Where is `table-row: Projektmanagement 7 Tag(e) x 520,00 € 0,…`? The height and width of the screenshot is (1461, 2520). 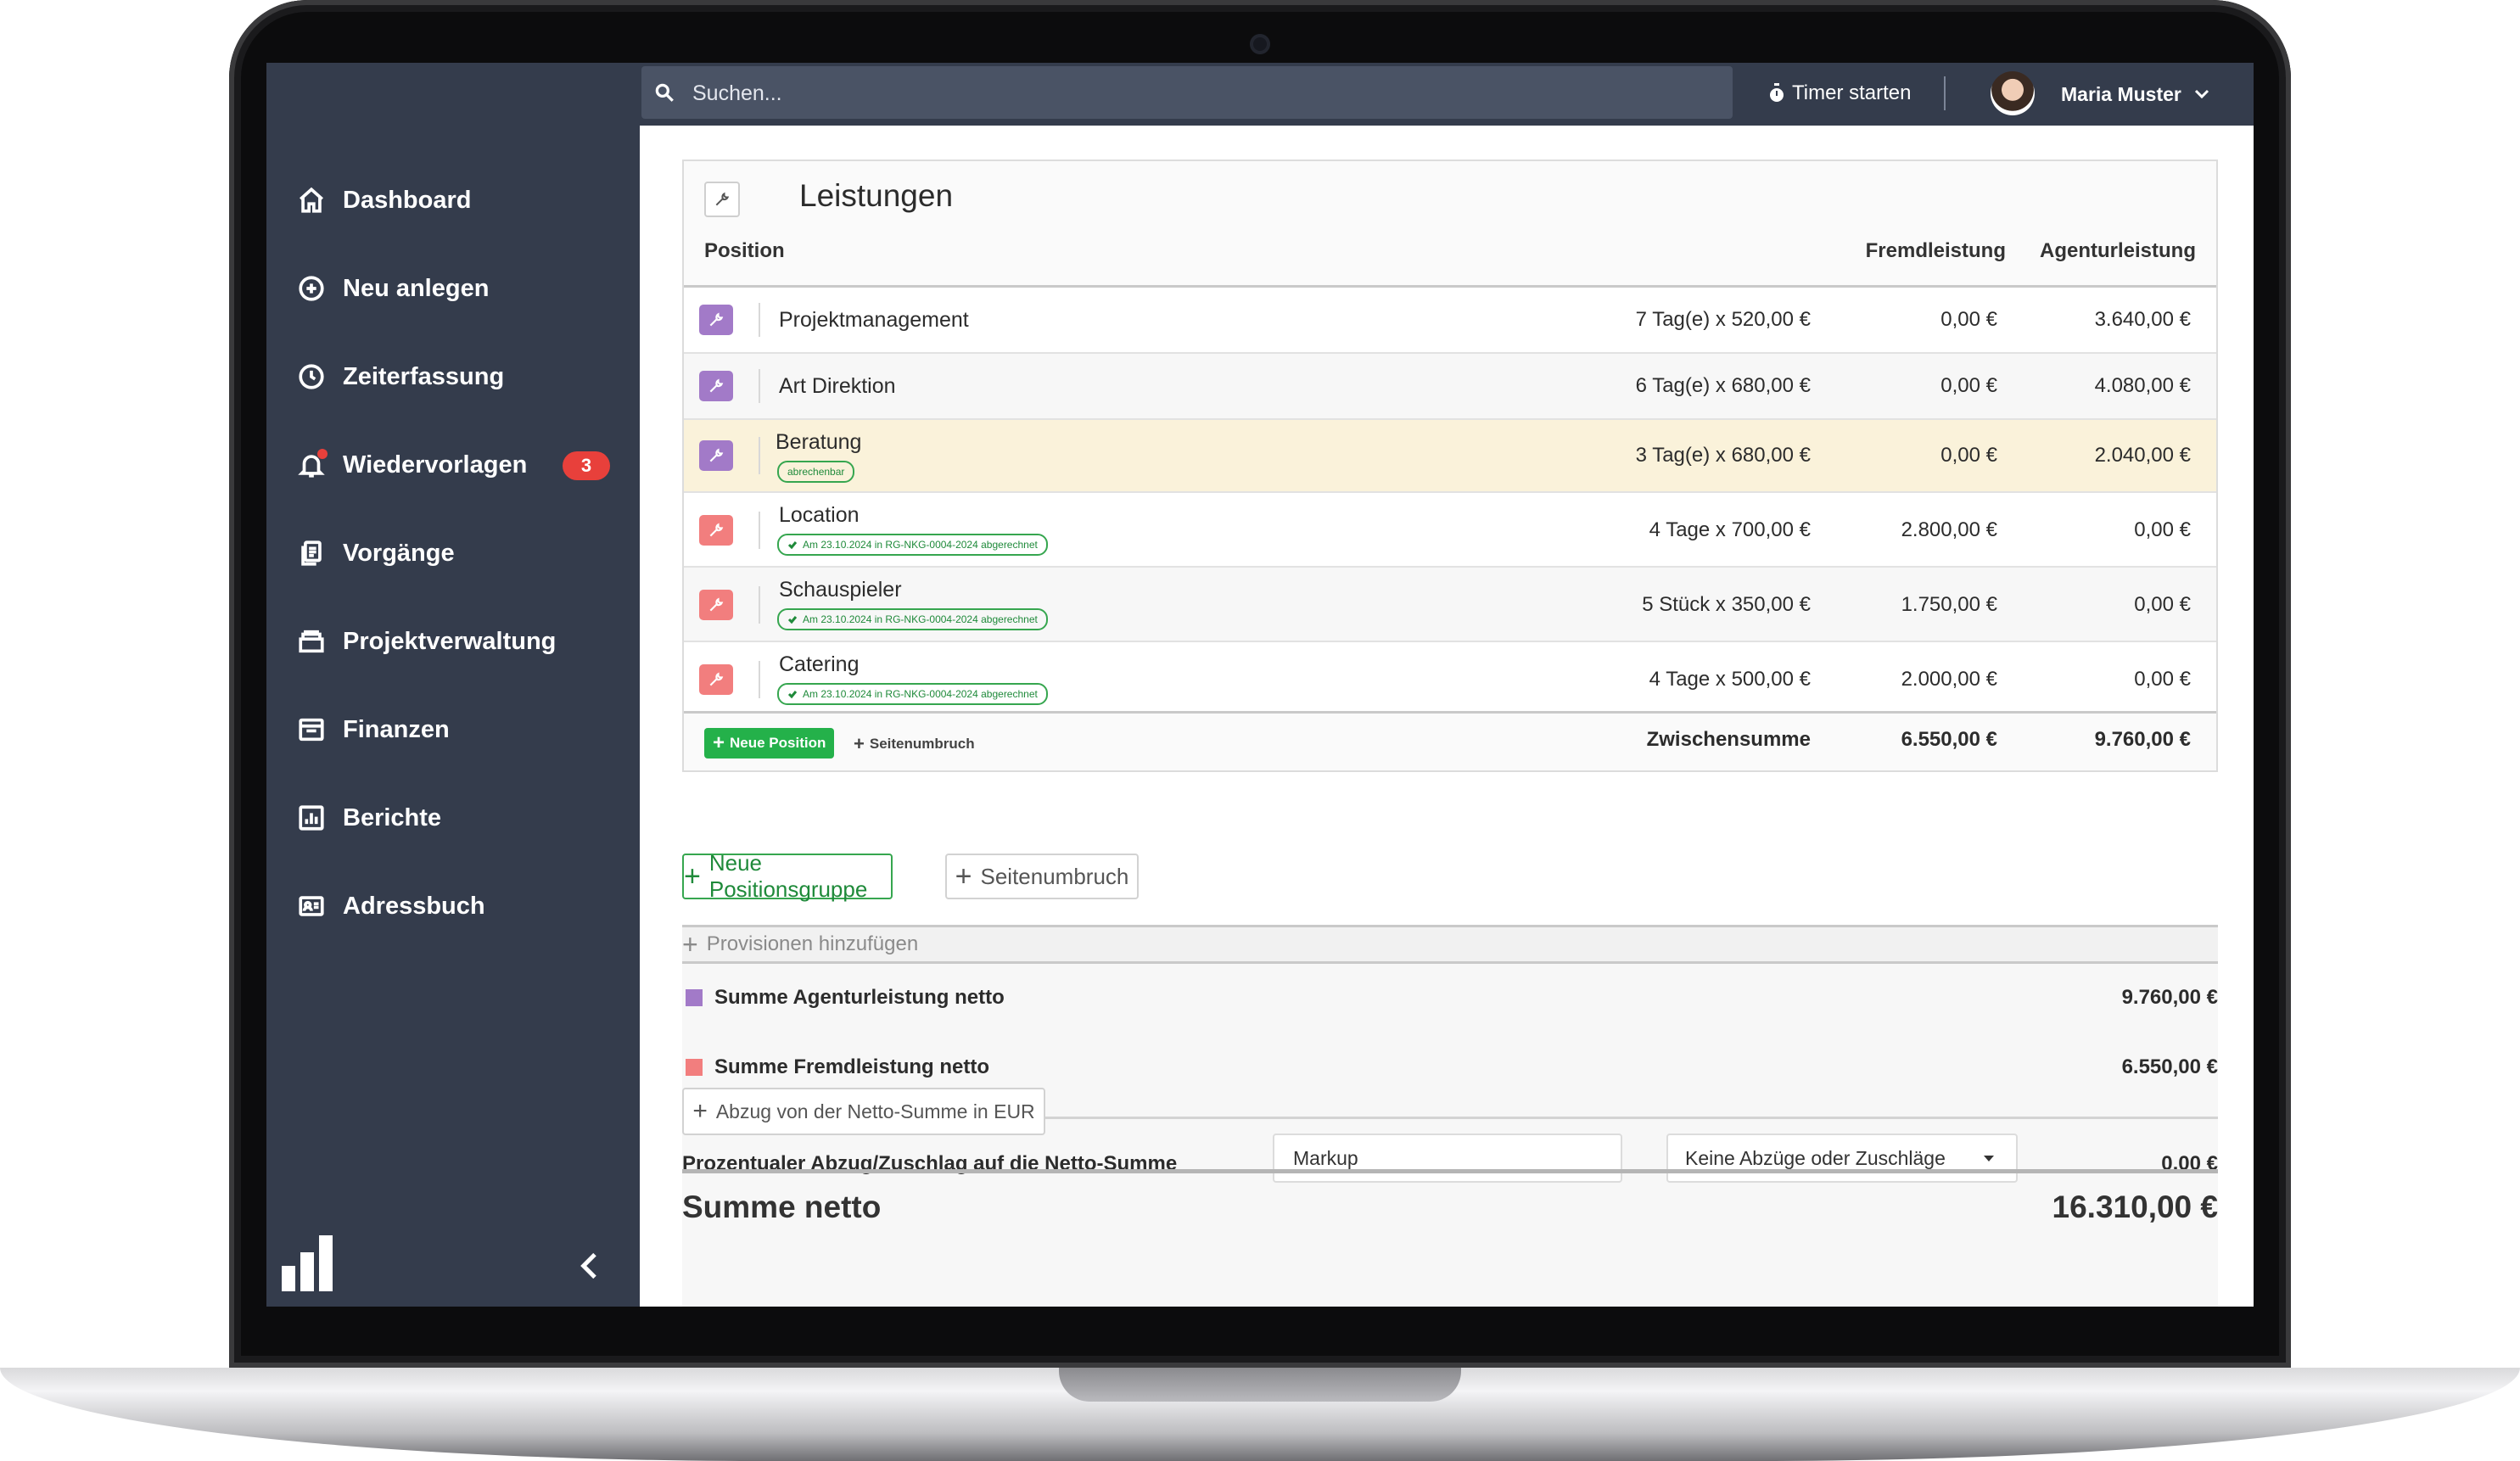
table-row: Projektmanagement 7 Tag(e) x 520,00 € 0,… is located at coordinates (1450, 321).